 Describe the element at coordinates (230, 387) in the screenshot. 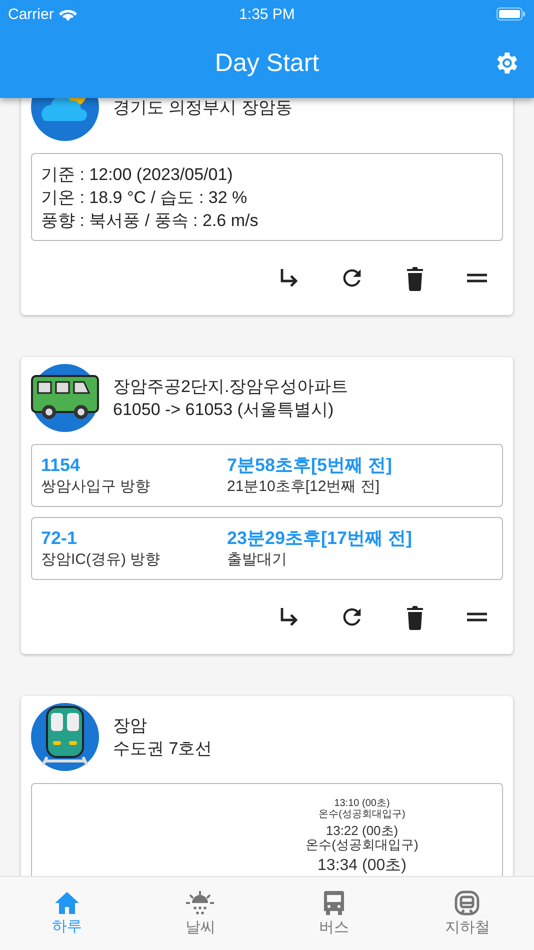

I see `station-title: 장암주공2단지.장암우성아파트` at that location.